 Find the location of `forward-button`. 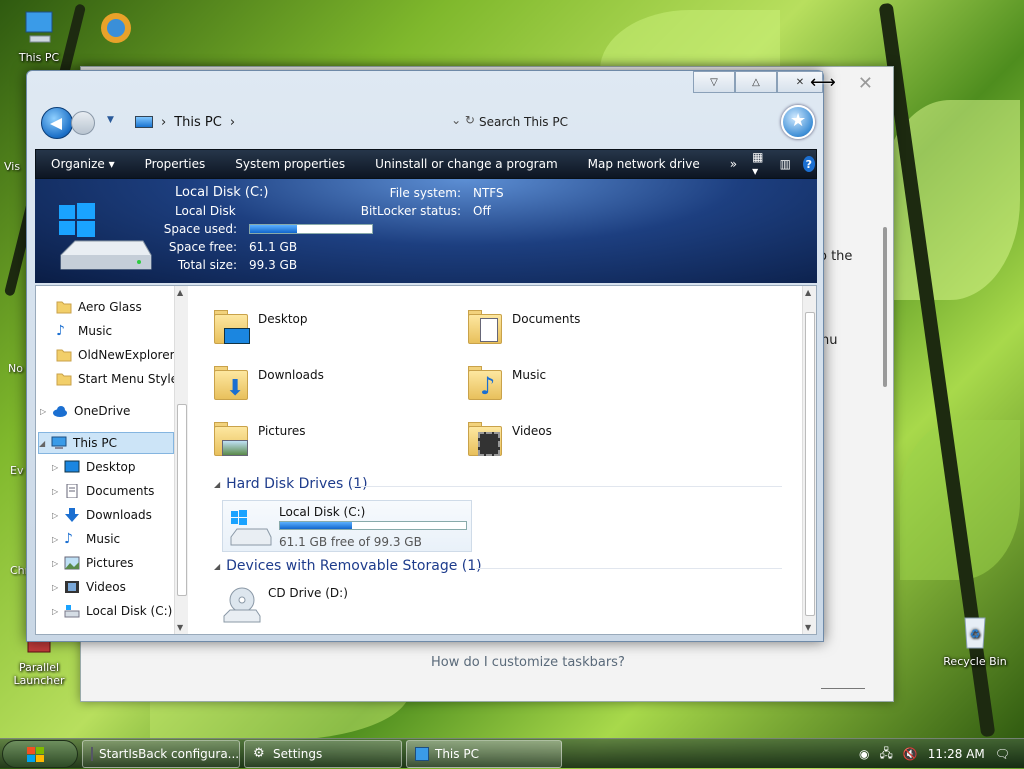

forward-button is located at coordinates (83, 123).